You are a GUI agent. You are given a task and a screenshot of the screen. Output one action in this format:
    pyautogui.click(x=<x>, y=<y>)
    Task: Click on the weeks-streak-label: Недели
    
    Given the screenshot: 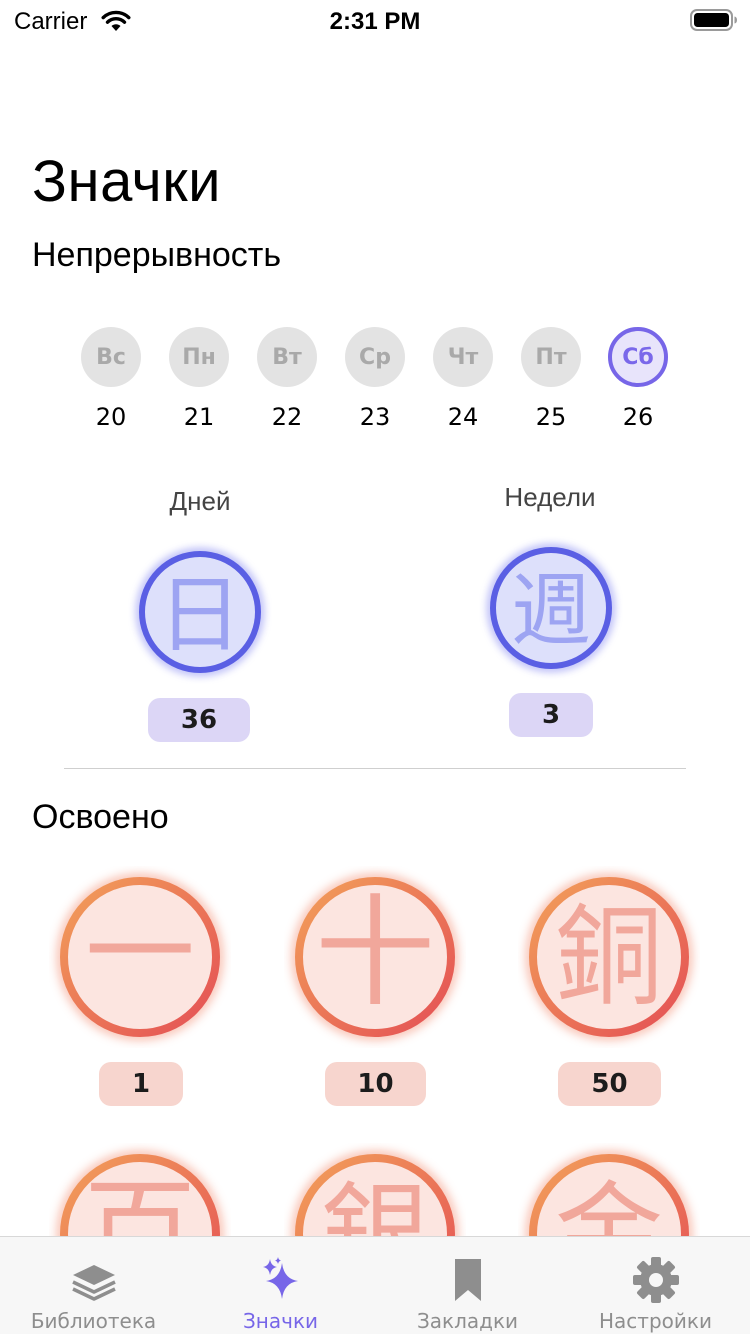 What is the action you would take?
    pyautogui.click(x=550, y=497)
    